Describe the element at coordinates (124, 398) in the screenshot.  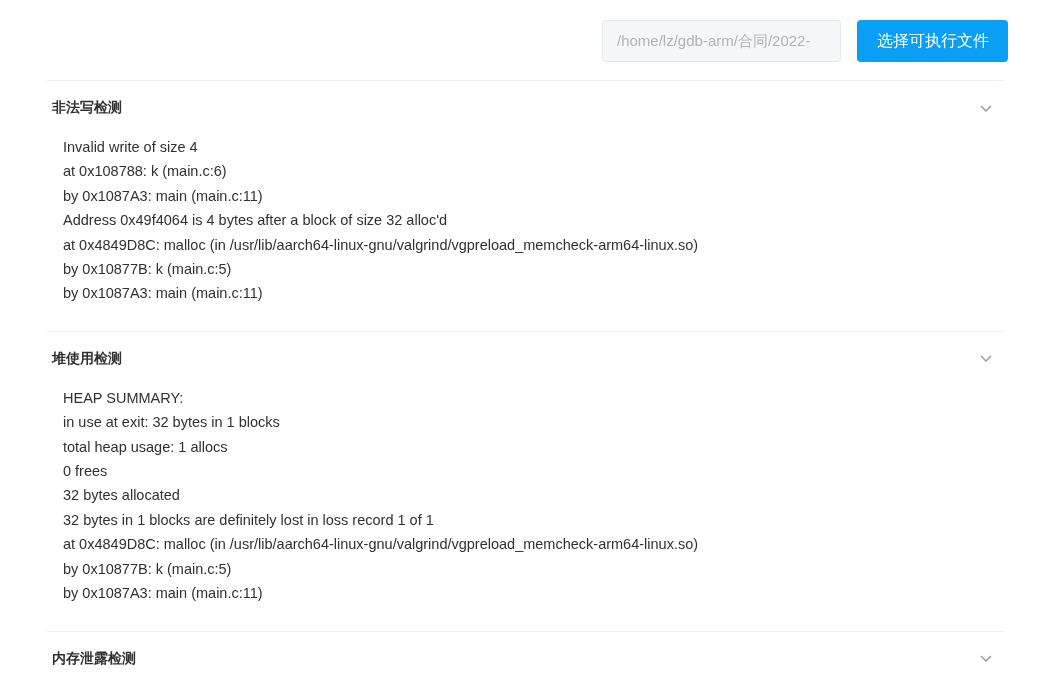
I see `log-line: HEAP SUMMARY:` at that location.